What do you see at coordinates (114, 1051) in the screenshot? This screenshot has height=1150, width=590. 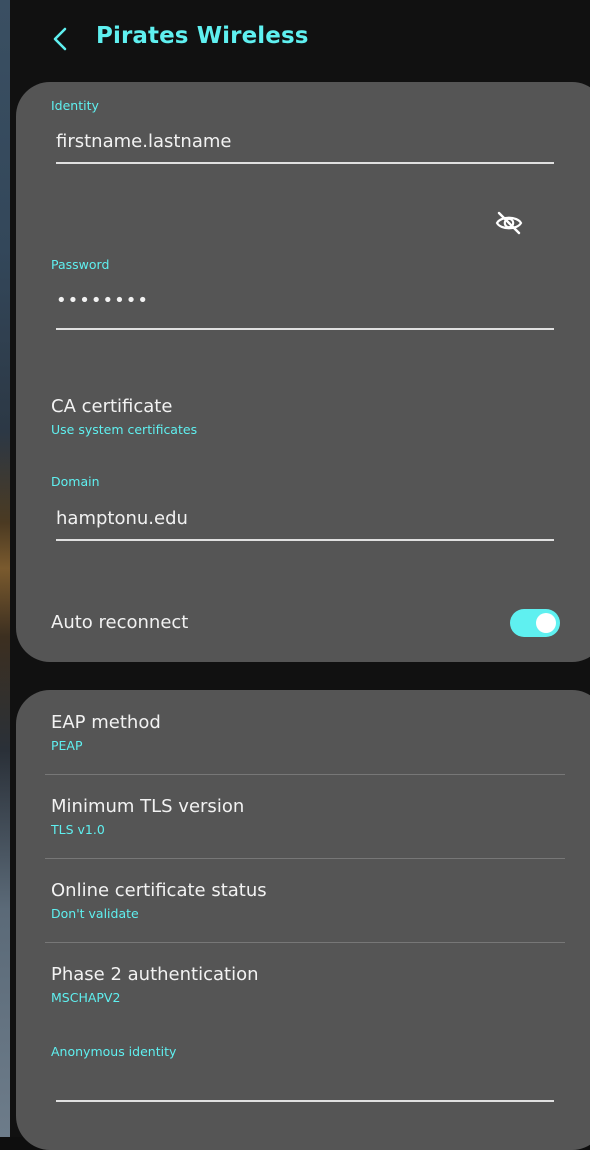 I see `anonymous-identity-label: Anonymous identity` at bounding box center [114, 1051].